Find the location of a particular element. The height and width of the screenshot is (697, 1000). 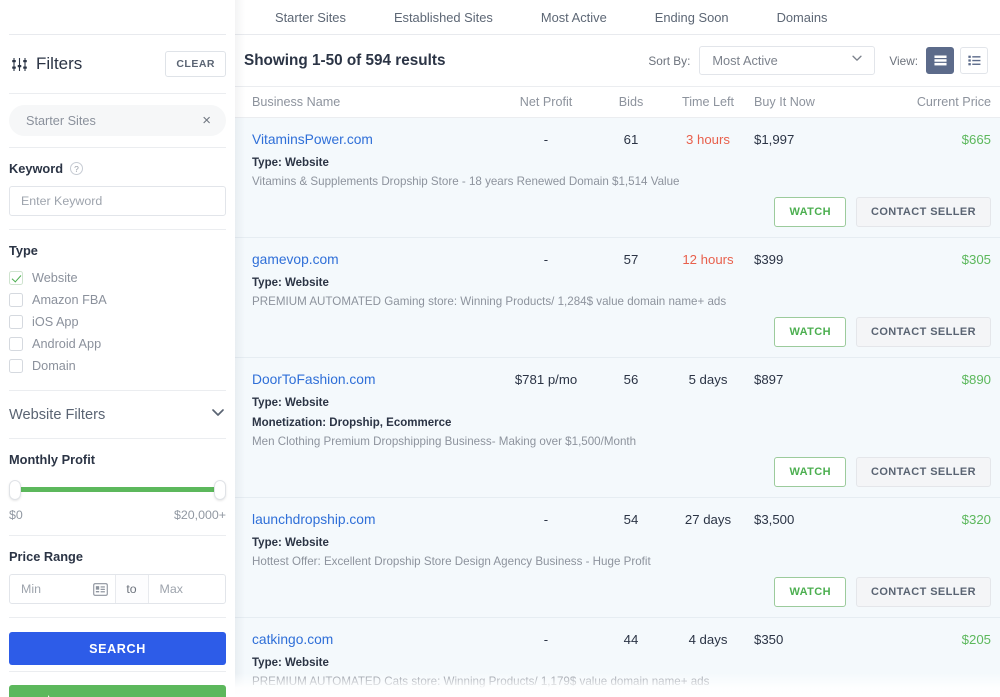

listing-time-left: 5 days is located at coordinates (708, 379).